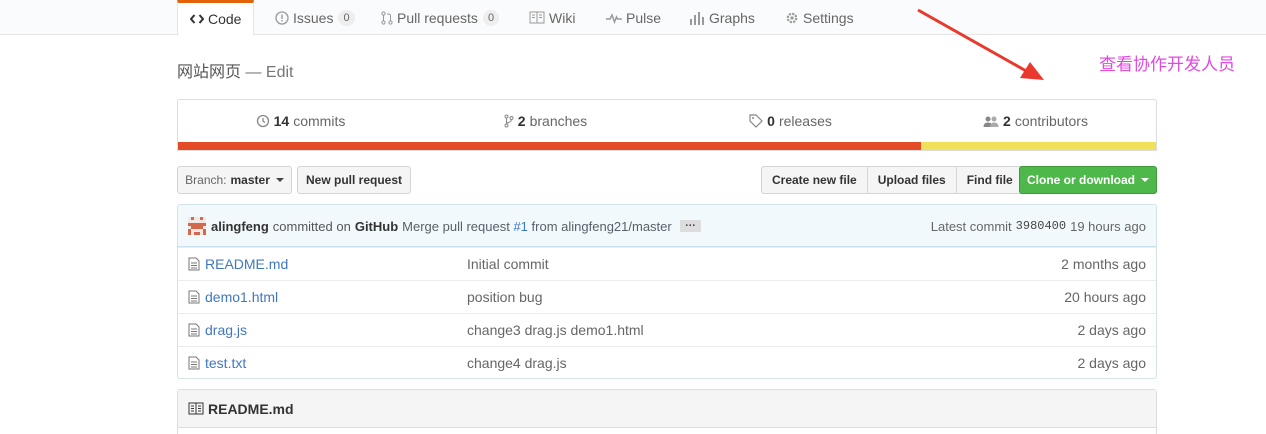  I want to click on branches-link: 2 branches, so click(545, 121).